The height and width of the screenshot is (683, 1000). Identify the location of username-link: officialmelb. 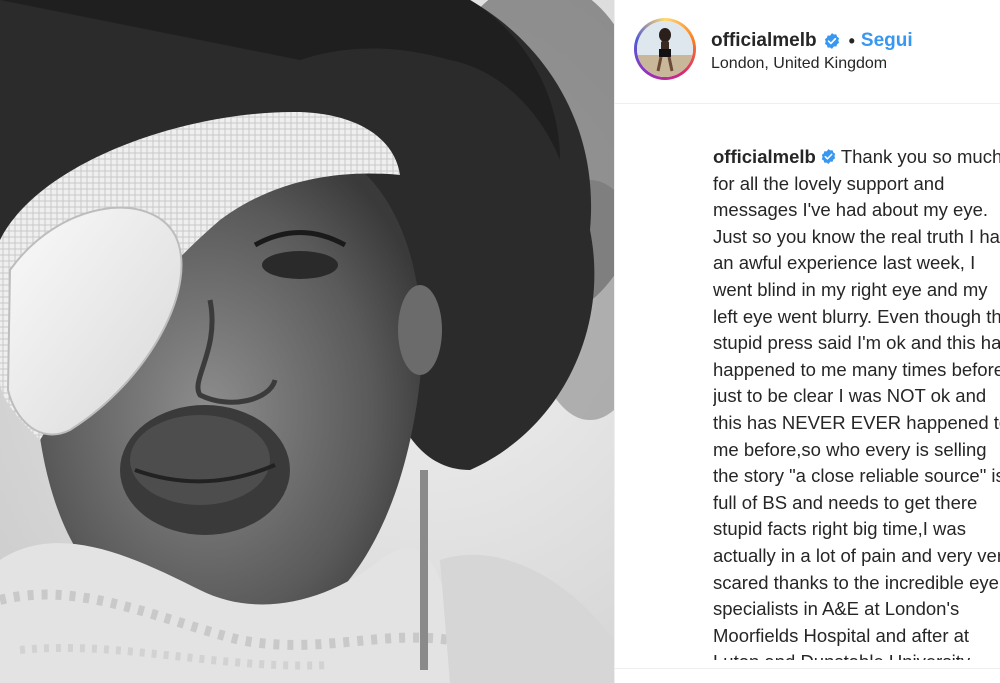
(764, 41).